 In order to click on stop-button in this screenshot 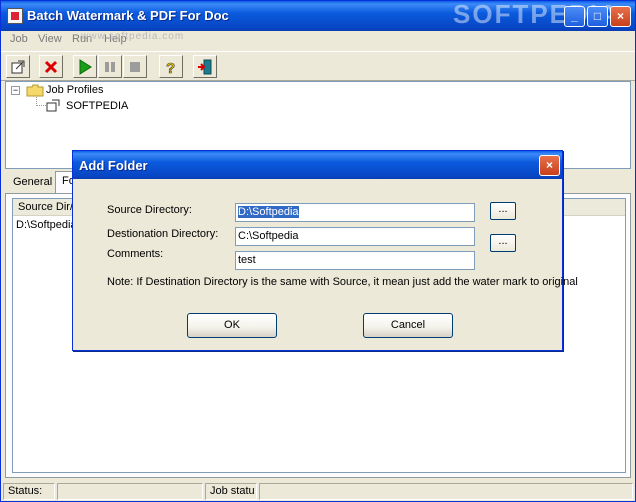, I will do `click(135, 66)`.